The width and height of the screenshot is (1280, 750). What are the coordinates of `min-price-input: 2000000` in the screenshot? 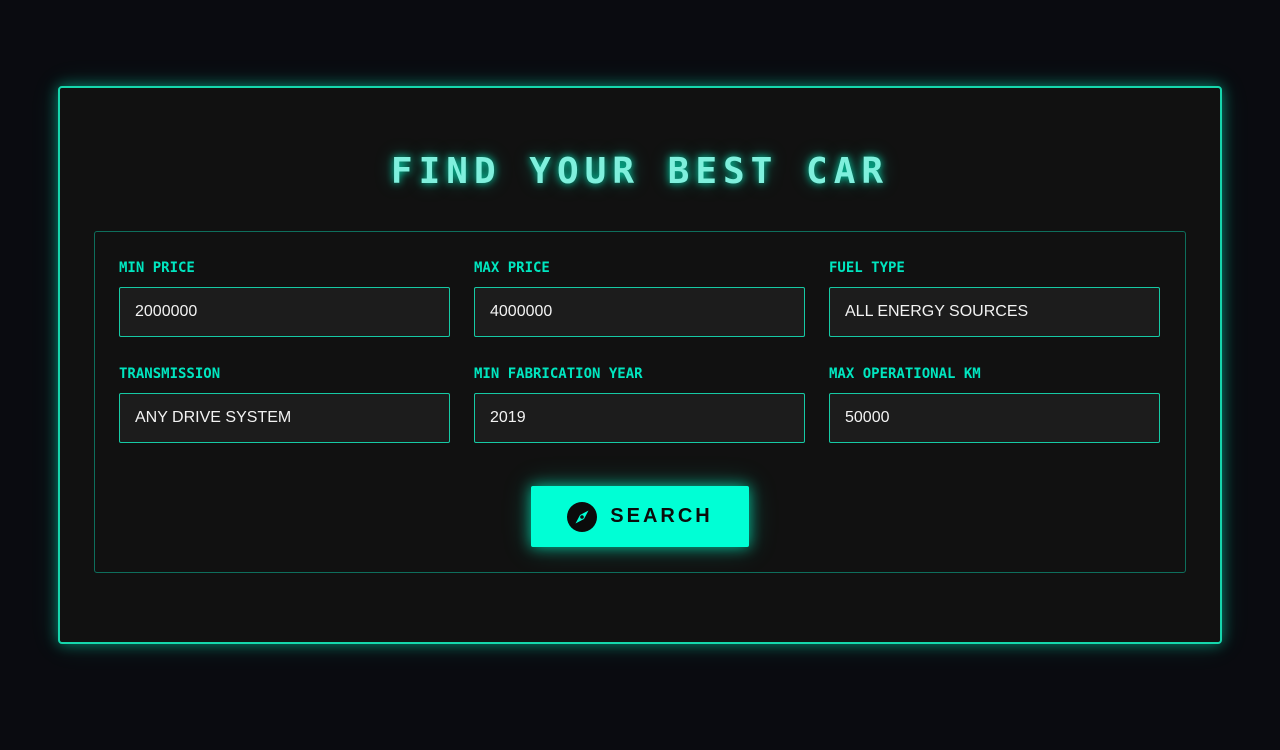 It's located at (284, 312).